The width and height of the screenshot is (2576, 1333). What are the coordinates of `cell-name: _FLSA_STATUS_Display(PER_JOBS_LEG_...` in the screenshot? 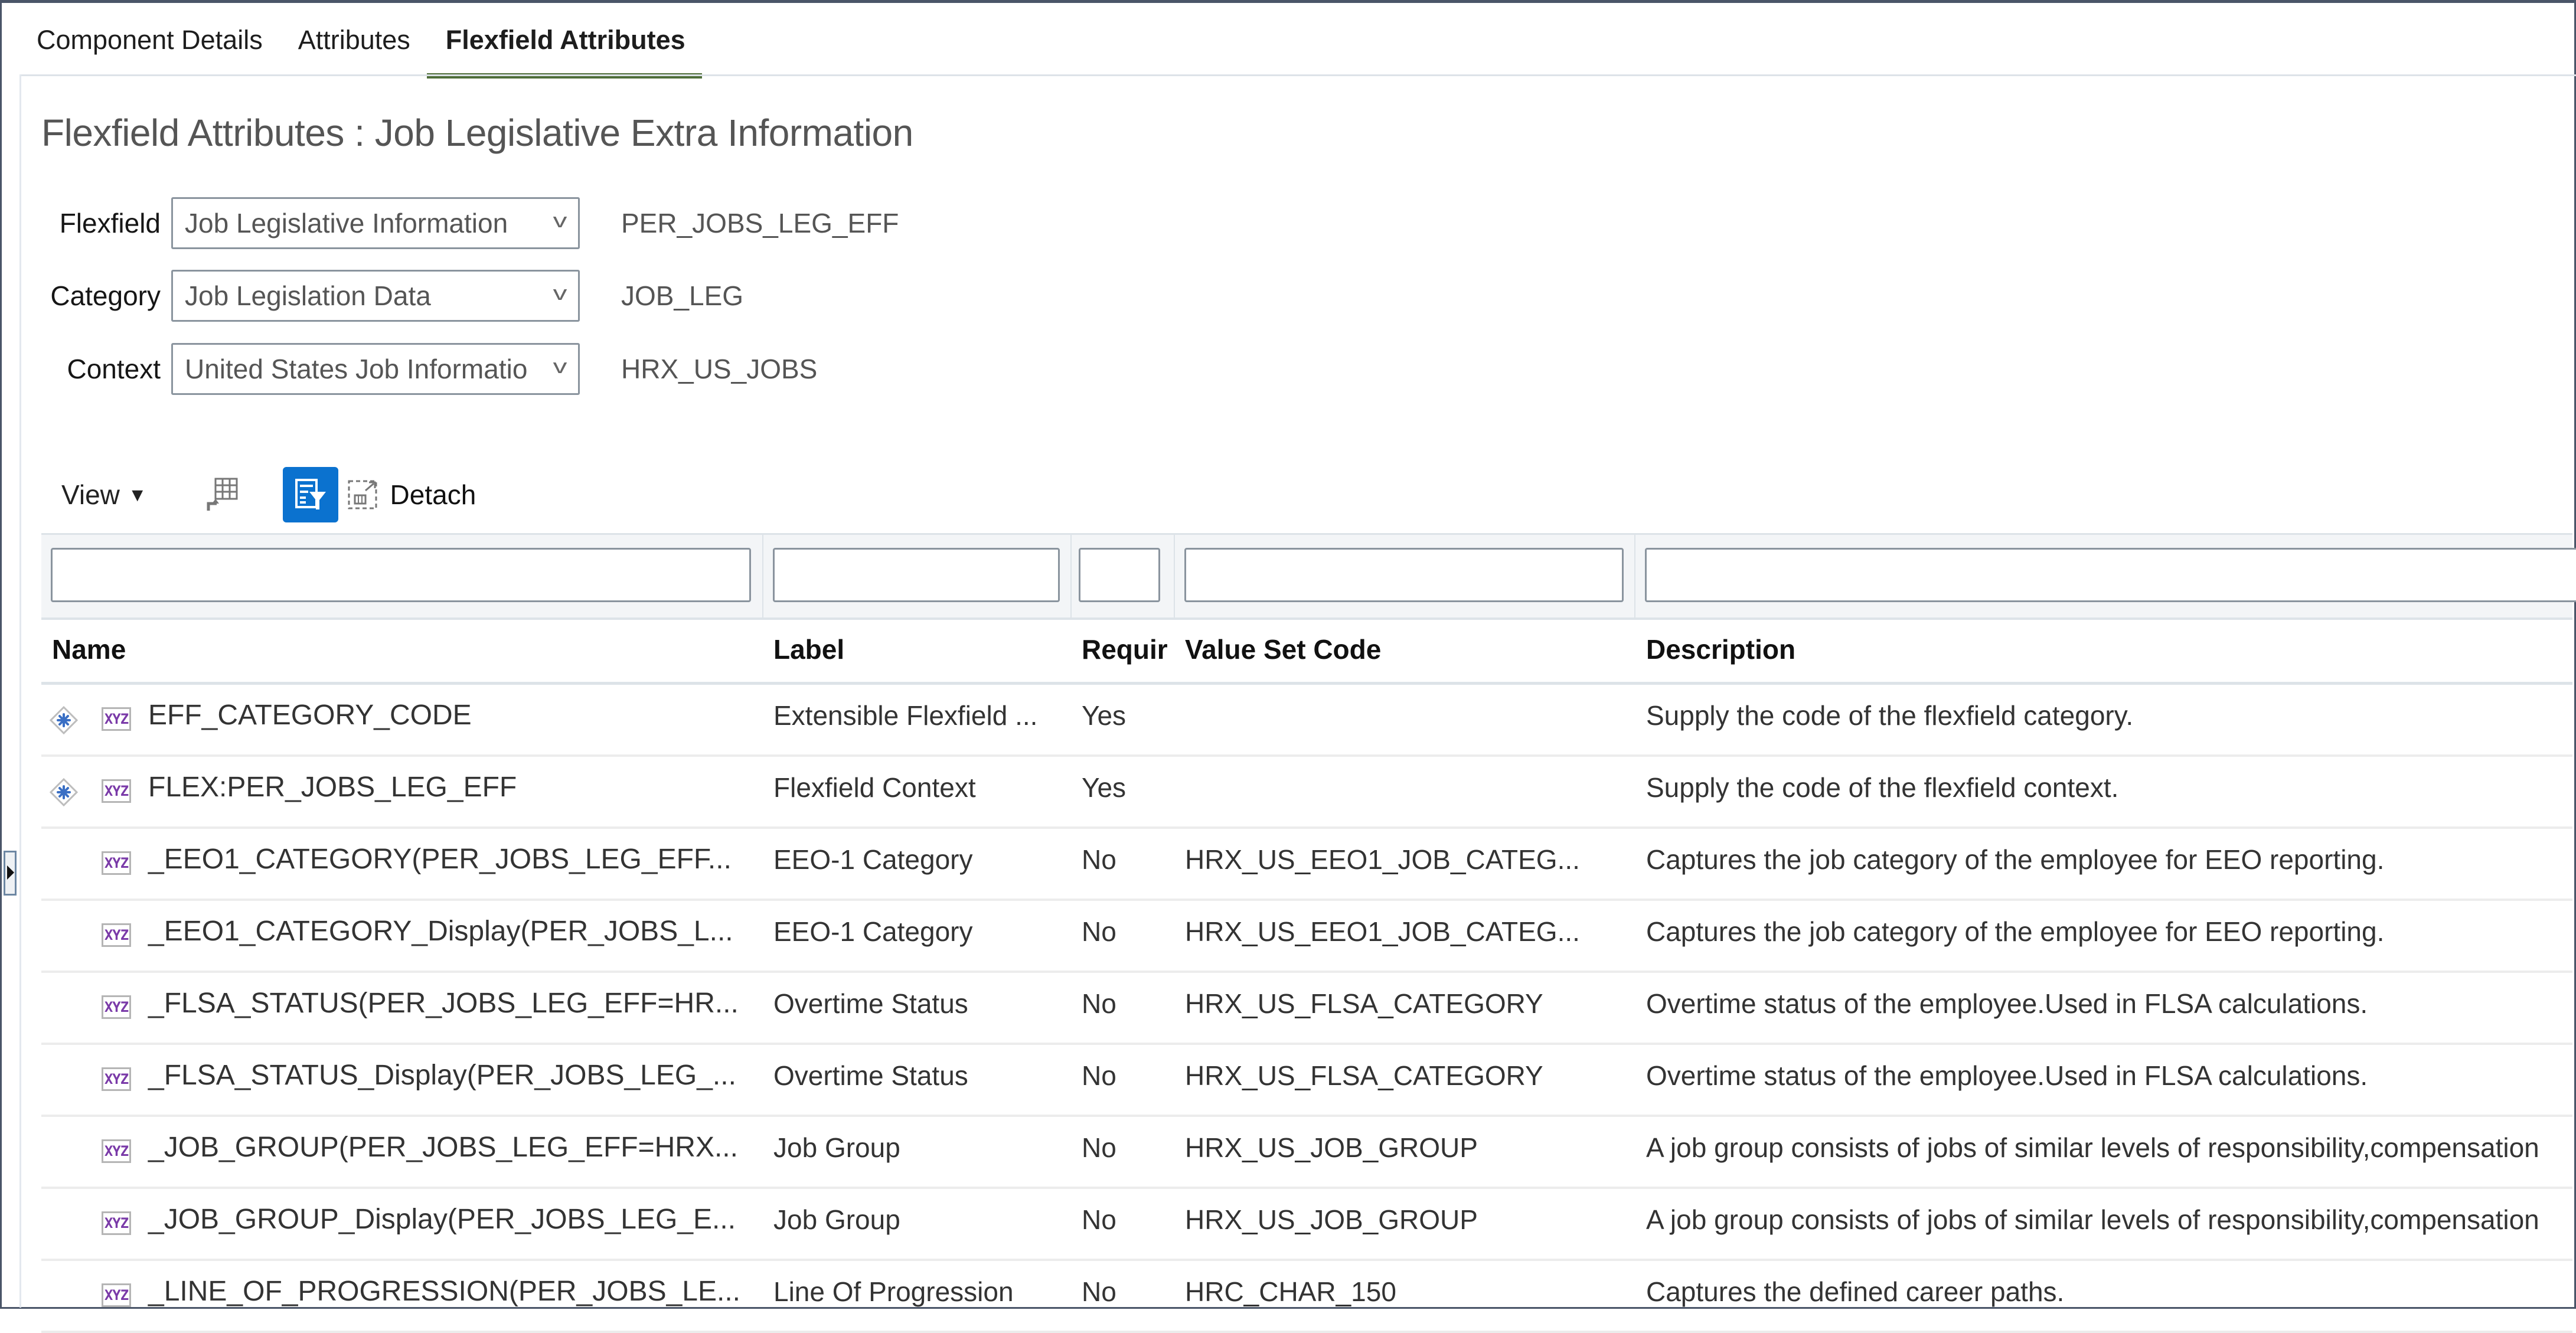 It's located at (442, 1075).